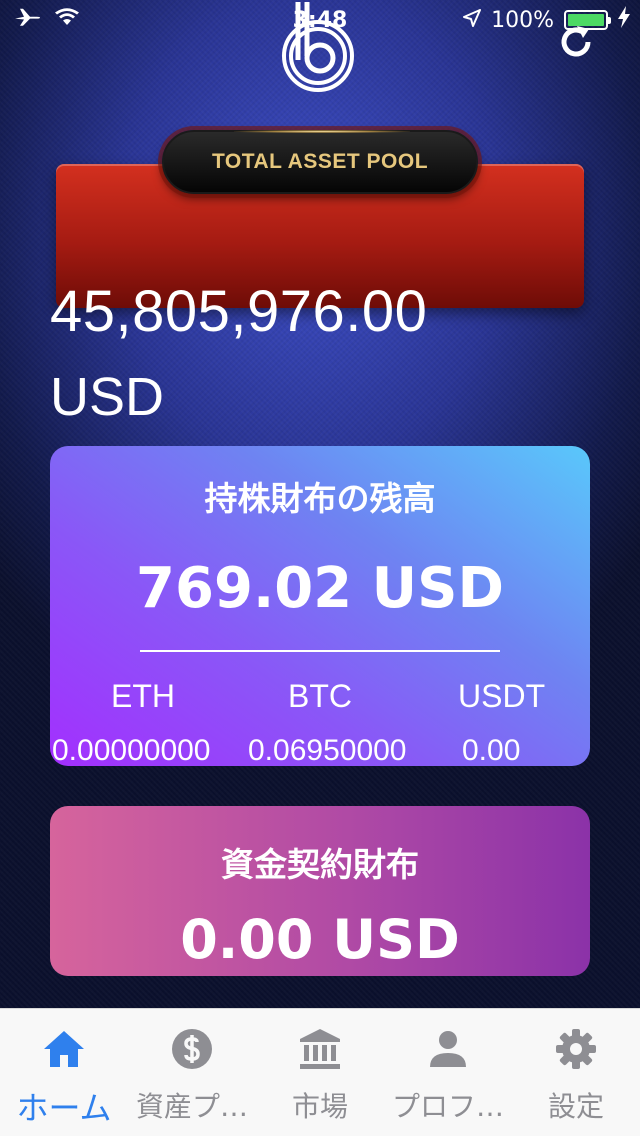 The height and width of the screenshot is (1136, 640). Describe the element at coordinates (472, 20) in the screenshot. I see `location-arrow-icon` at that location.